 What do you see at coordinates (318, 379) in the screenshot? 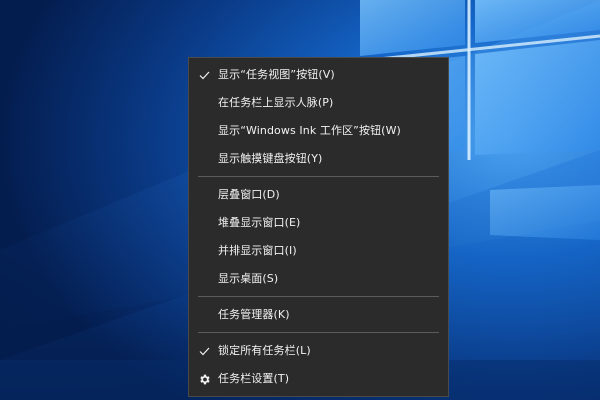
I see `menu-item-taskbar-settings: 任务栏设置(T)` at bounding box center [318, 379].